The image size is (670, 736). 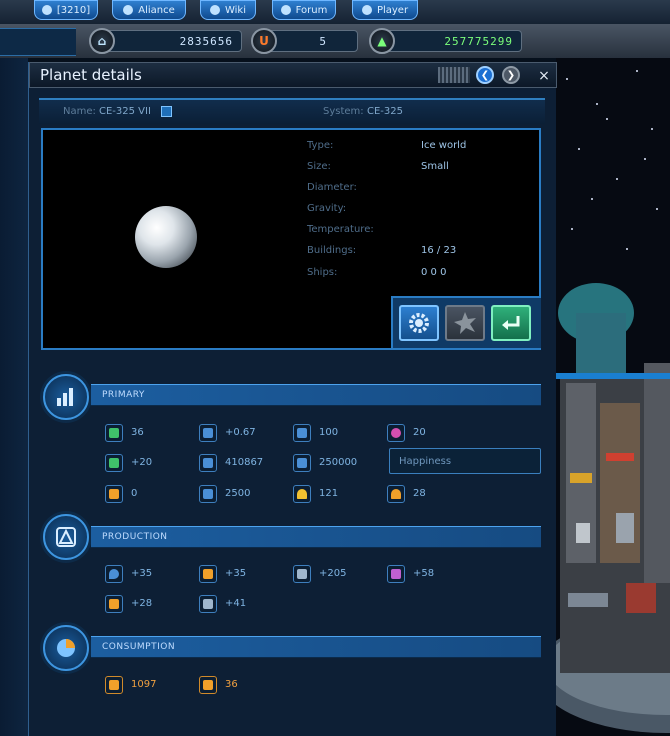 What do you see at coordinates (366, 10) in the screenshot?
I see `player-icon` at bounding box center [366, 10].